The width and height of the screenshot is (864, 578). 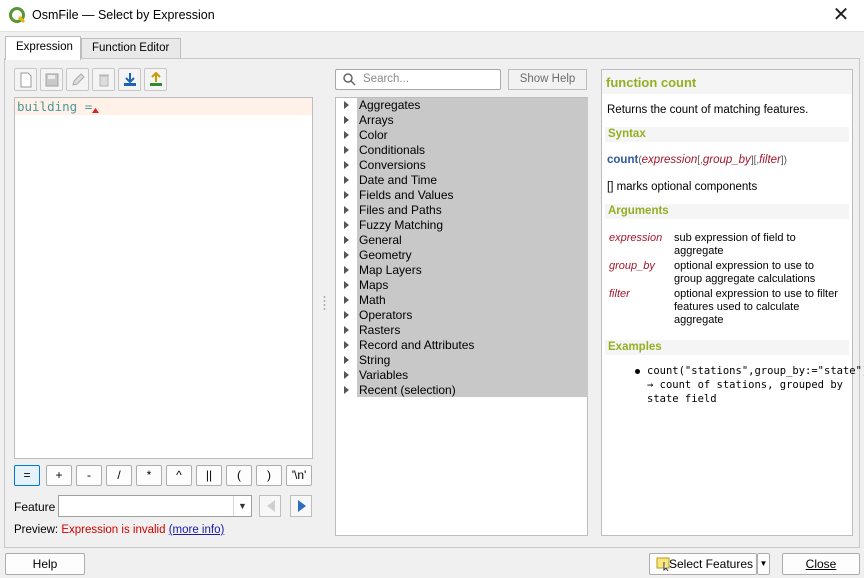 I want to click on edit-button, so click(x=77, y=79).